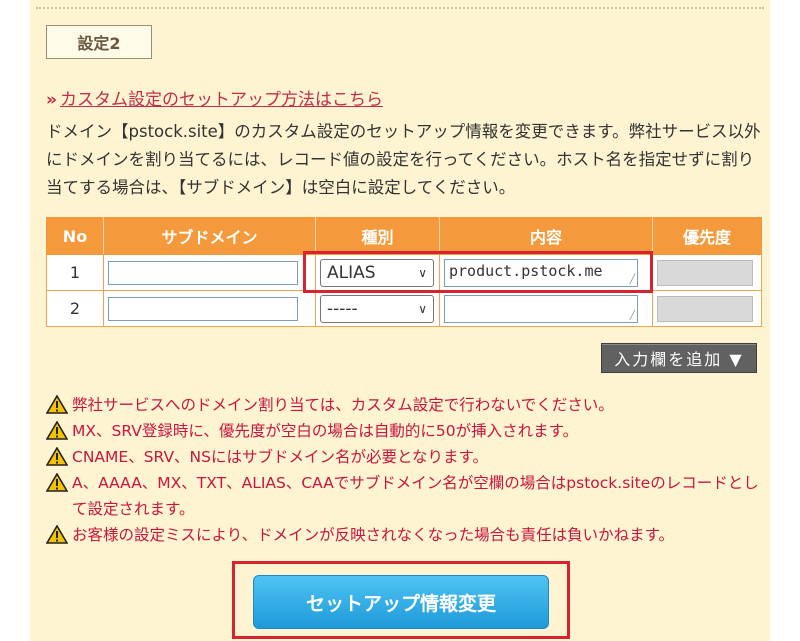 This screenshot has width=800, height=641. I want to click on warning-note-text: MX、SRV登録時に、優先度が空白の場合は自動的に50が挿入されます。, so click(325, 431).